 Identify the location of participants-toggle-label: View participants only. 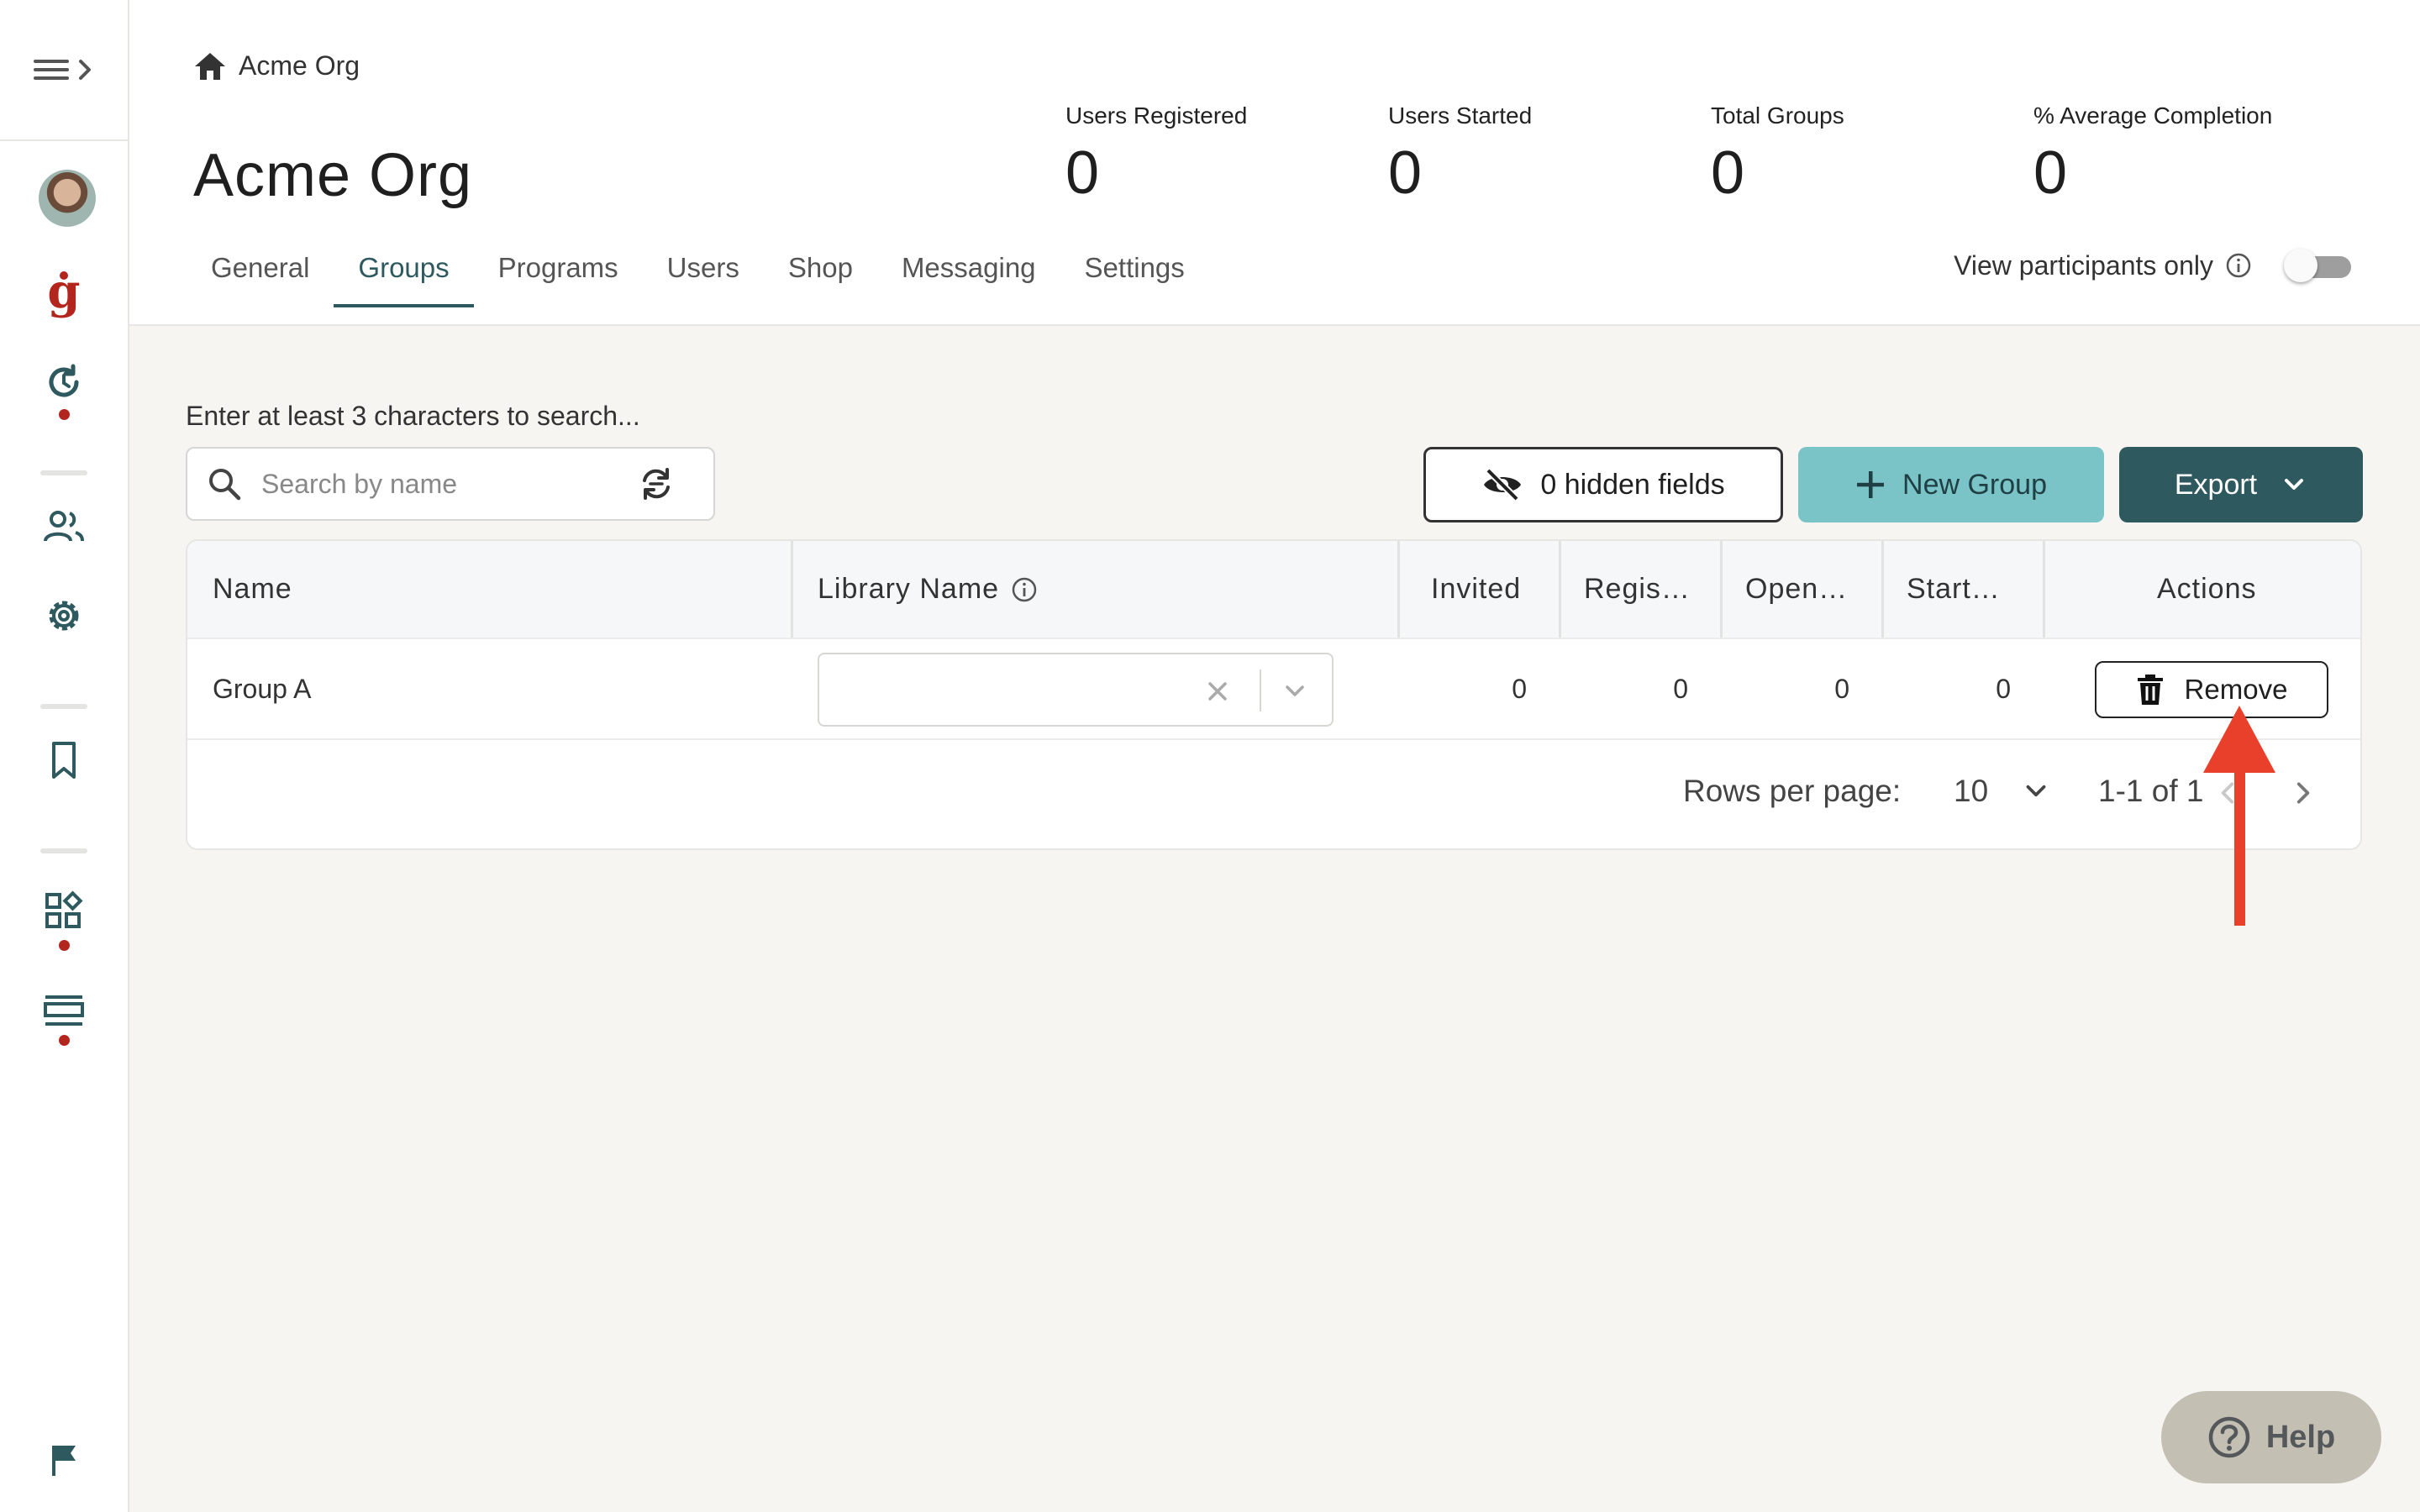
(2084, 265).